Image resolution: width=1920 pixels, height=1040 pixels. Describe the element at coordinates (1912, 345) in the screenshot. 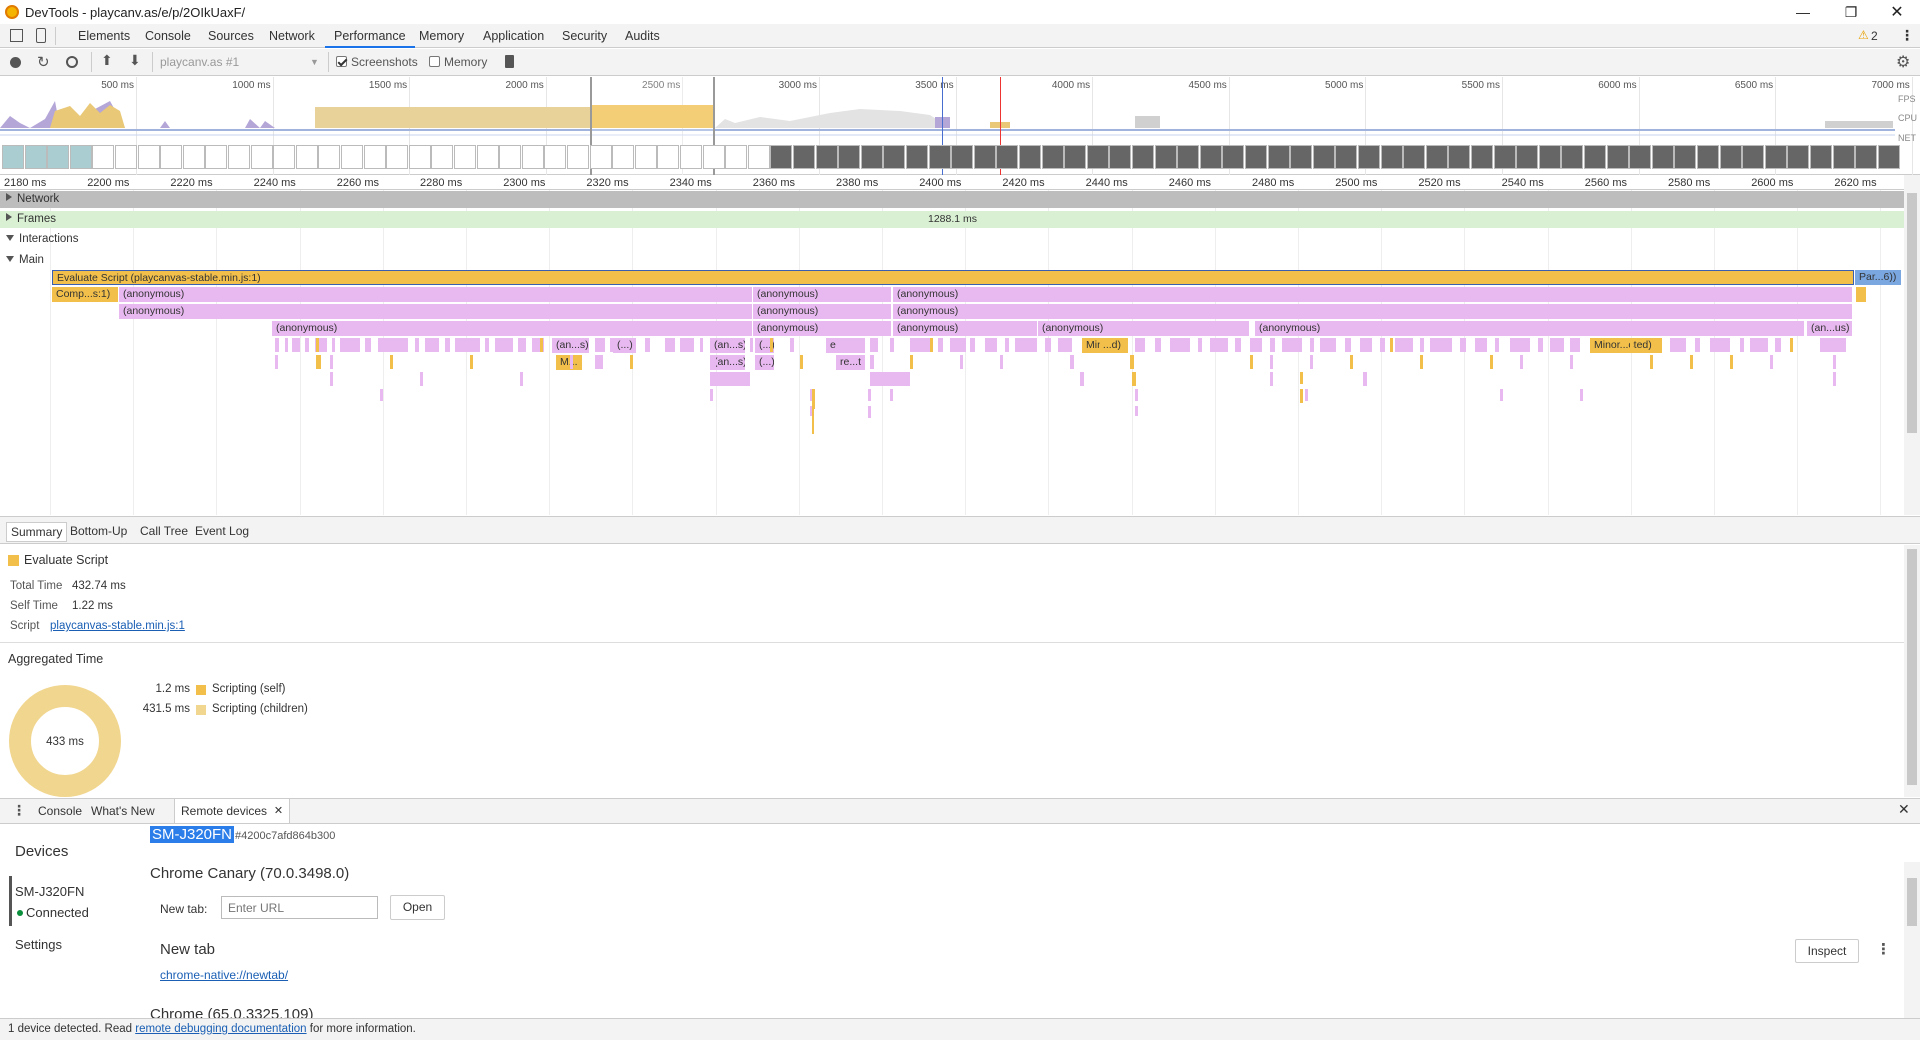

I see `flamechart-scrollbar` at that location.